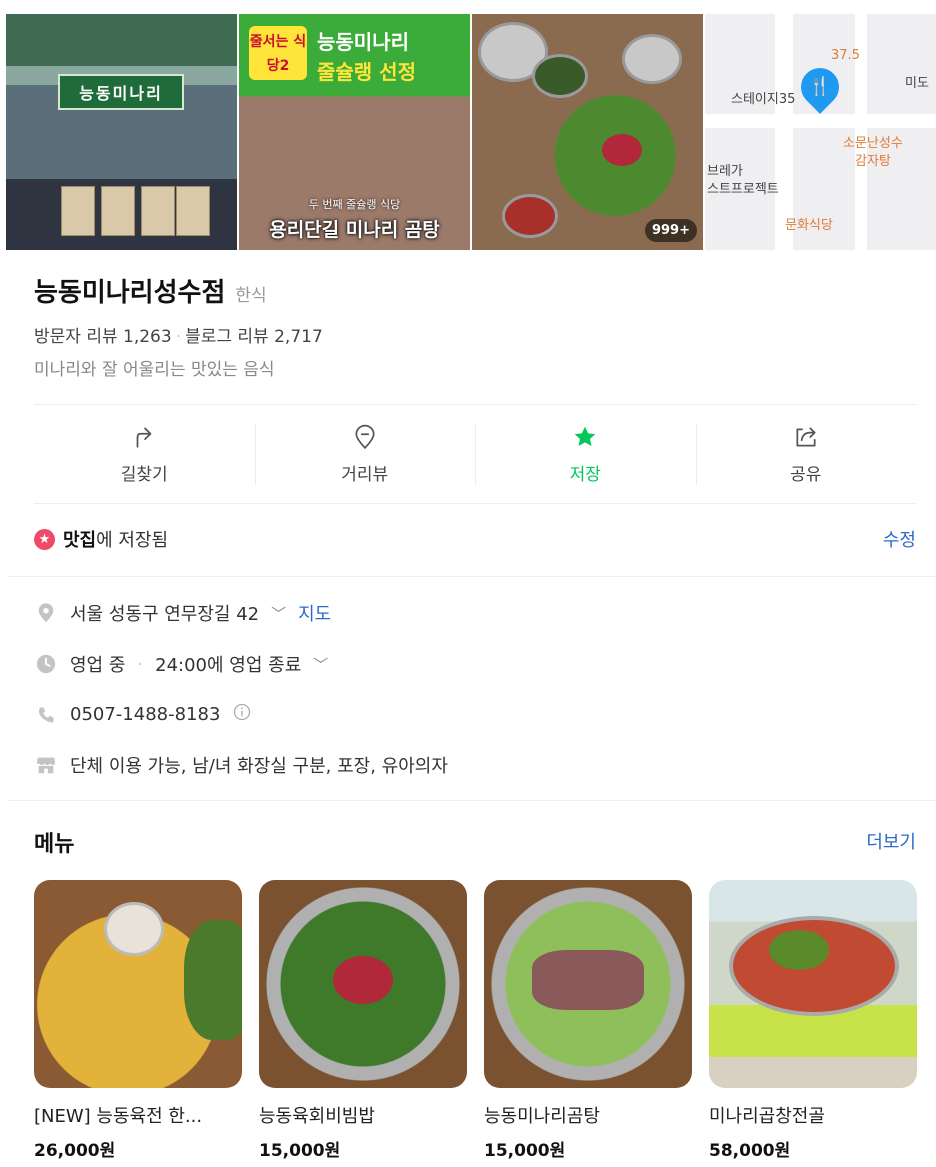  Describe the element at coordinates (363, 42) in the screenshot. I see `promo-title: 능동미나리` at that location.